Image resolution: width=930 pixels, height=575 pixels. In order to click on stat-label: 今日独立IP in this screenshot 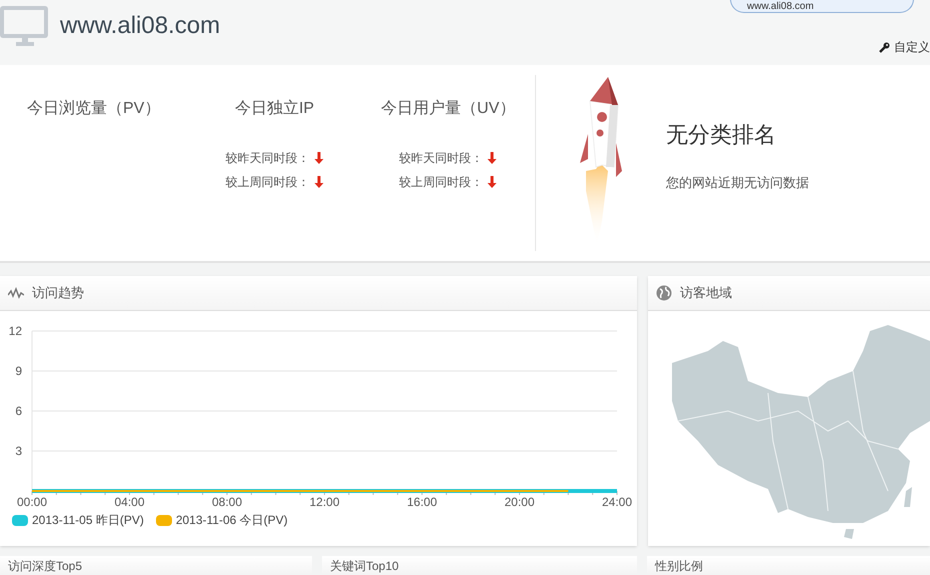, I will do `click(274, 108)`.